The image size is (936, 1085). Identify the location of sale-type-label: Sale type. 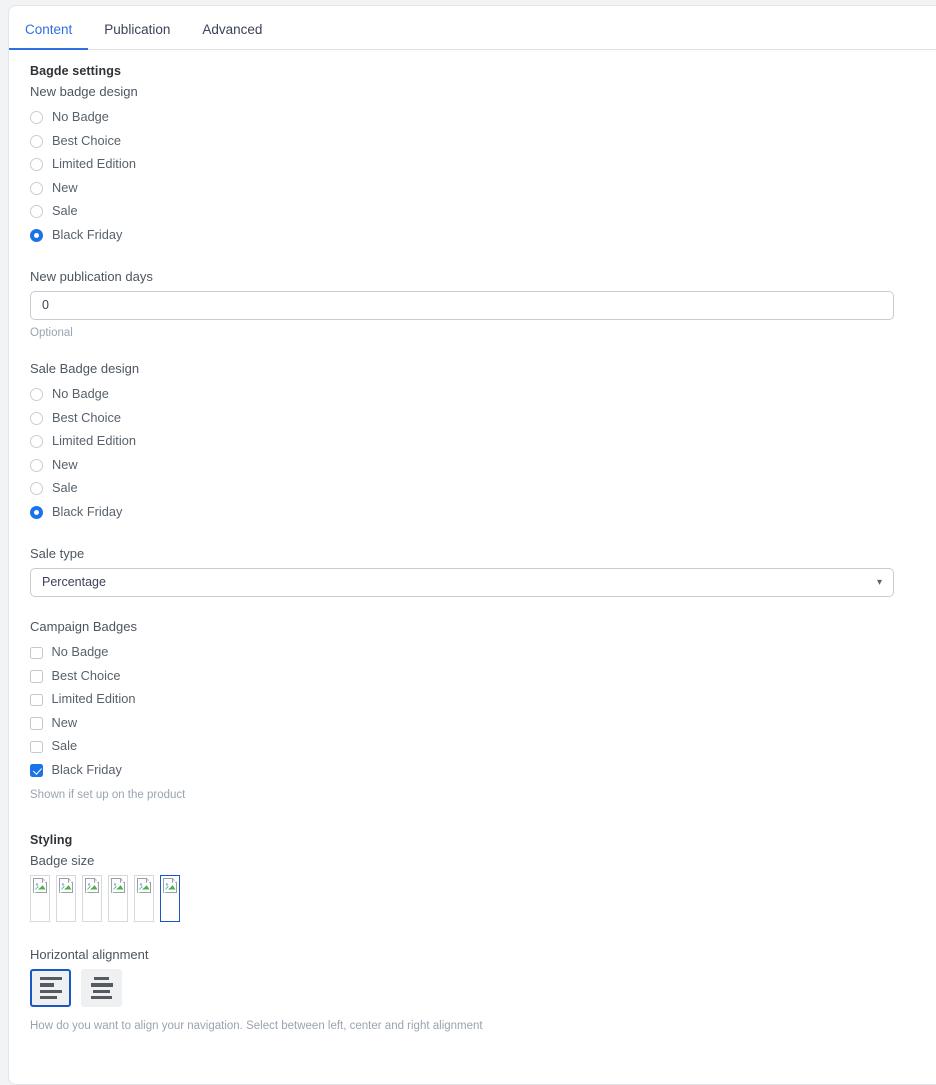
(57, 553).